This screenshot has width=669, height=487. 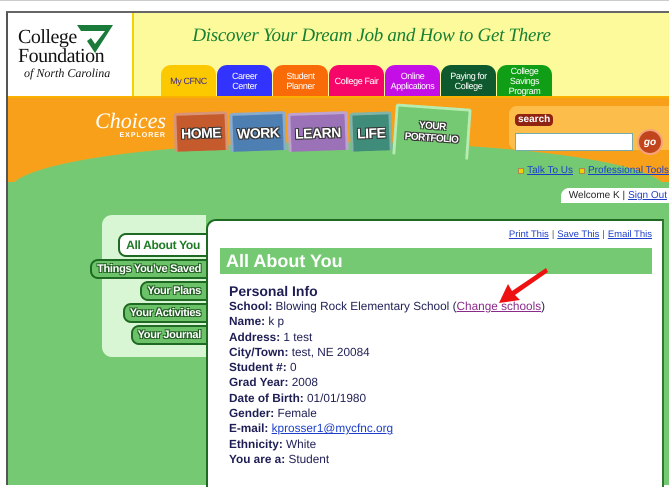 I want to click on search-label: search, so click(x=534, y=120).